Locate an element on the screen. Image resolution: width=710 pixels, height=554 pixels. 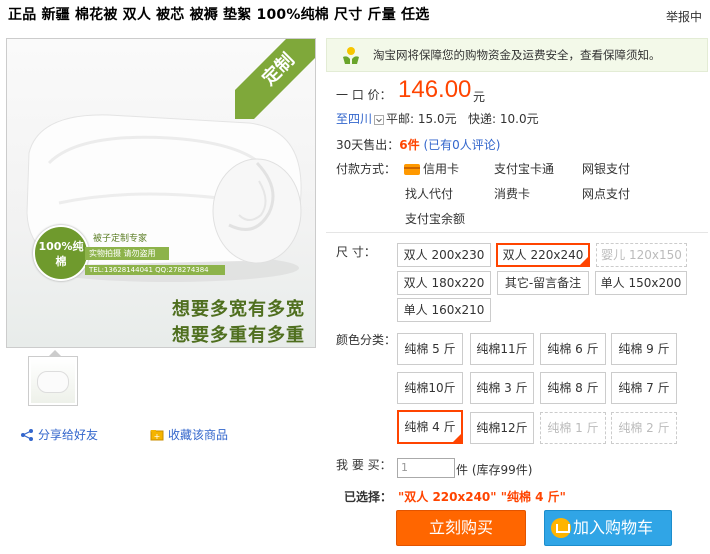
credit-card-icon is located at coordinates (412, 169).